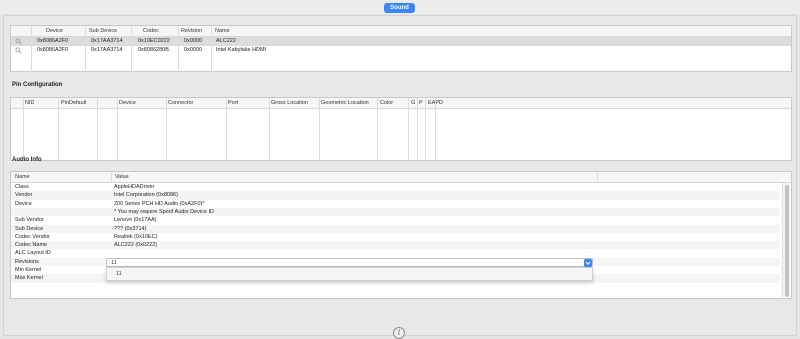 This screenshot has width=800, height=339. I want to click on col-color: Color, so click(386, 103).